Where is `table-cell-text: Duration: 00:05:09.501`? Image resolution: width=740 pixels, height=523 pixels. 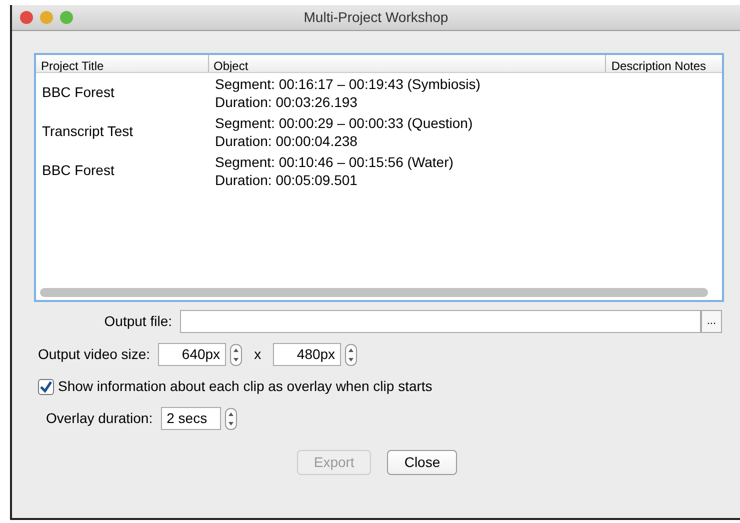
table-cell-text: Duration: 00:05:09.501 is located at coordinates (286, 179).